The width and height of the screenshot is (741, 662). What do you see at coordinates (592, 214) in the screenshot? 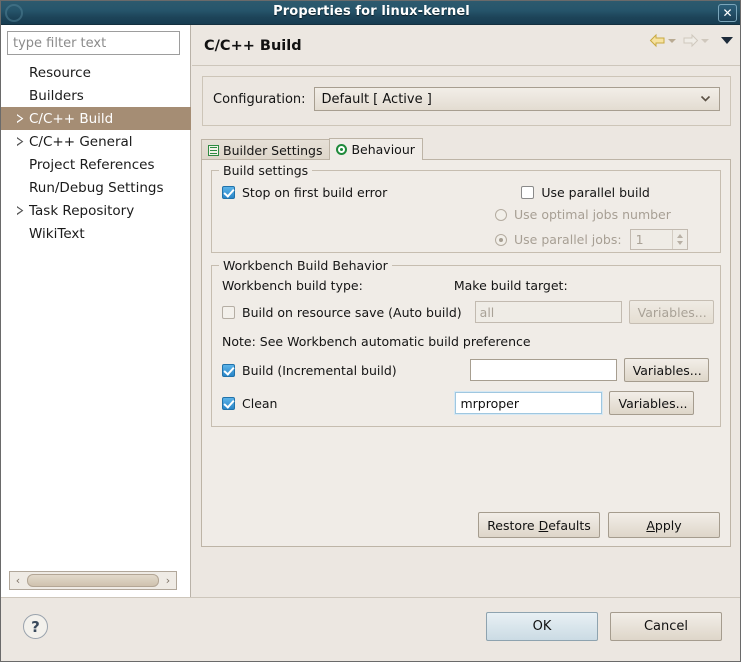
I see `use-optimal-jobs-label: Use optimal jobs number` at bounding box center [592, 214].